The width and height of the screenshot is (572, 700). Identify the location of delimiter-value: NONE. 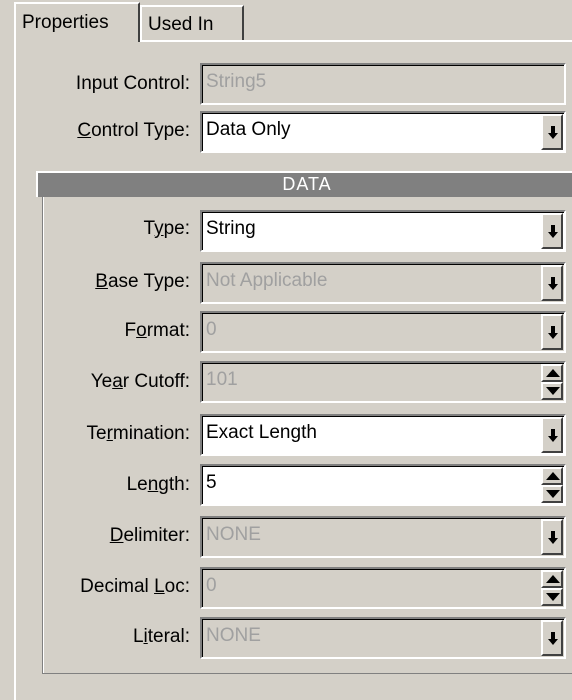
(233, 534).